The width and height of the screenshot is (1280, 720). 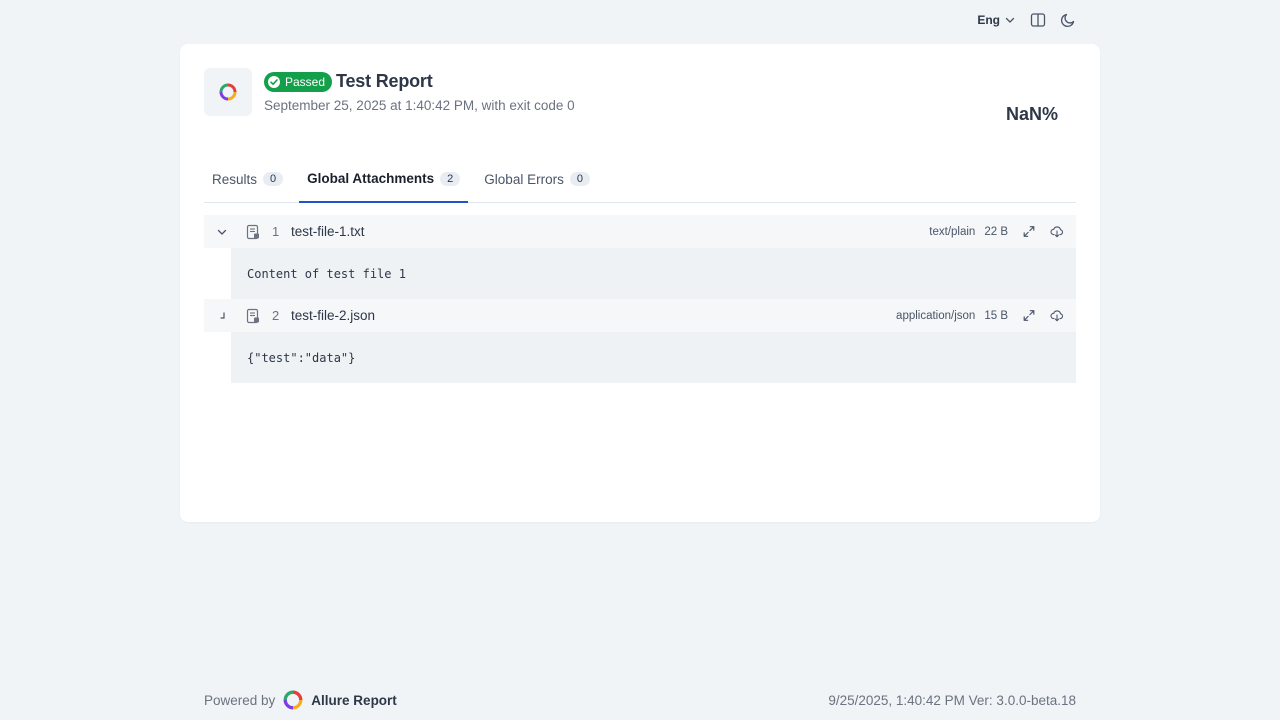 I want to click on layout-toggle-button, so click(x=1038, y=20).